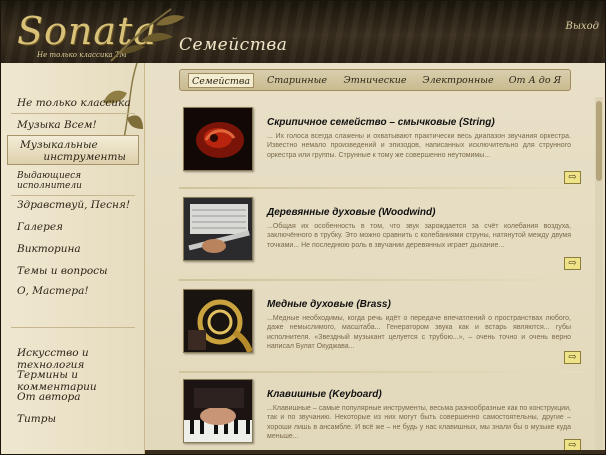 Image resolution: width=606 pixels, height=455 pixels. Describe the element at coordinates (40, 227) in the screenshot. I see `sidebar-item-galereya: Галерея` at that location.